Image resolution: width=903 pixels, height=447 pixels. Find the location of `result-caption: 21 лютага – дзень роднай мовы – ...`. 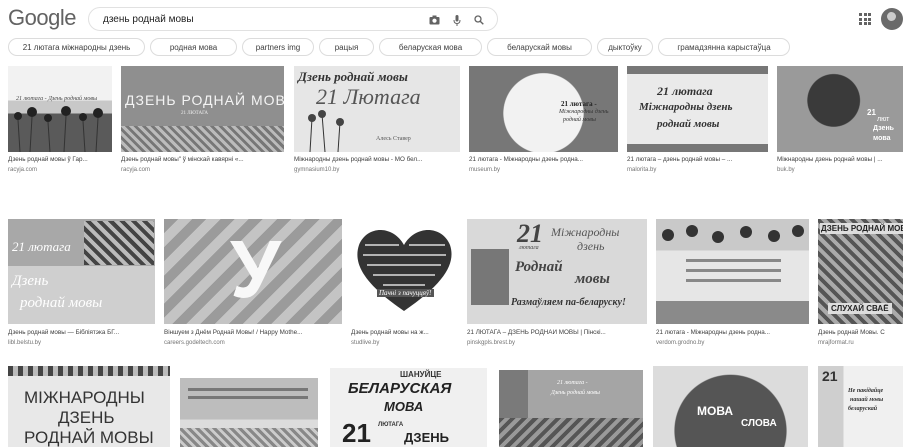

result-caption: 21 лютага – дзень роднай мовы – ... is located at coordinates (697, 160).